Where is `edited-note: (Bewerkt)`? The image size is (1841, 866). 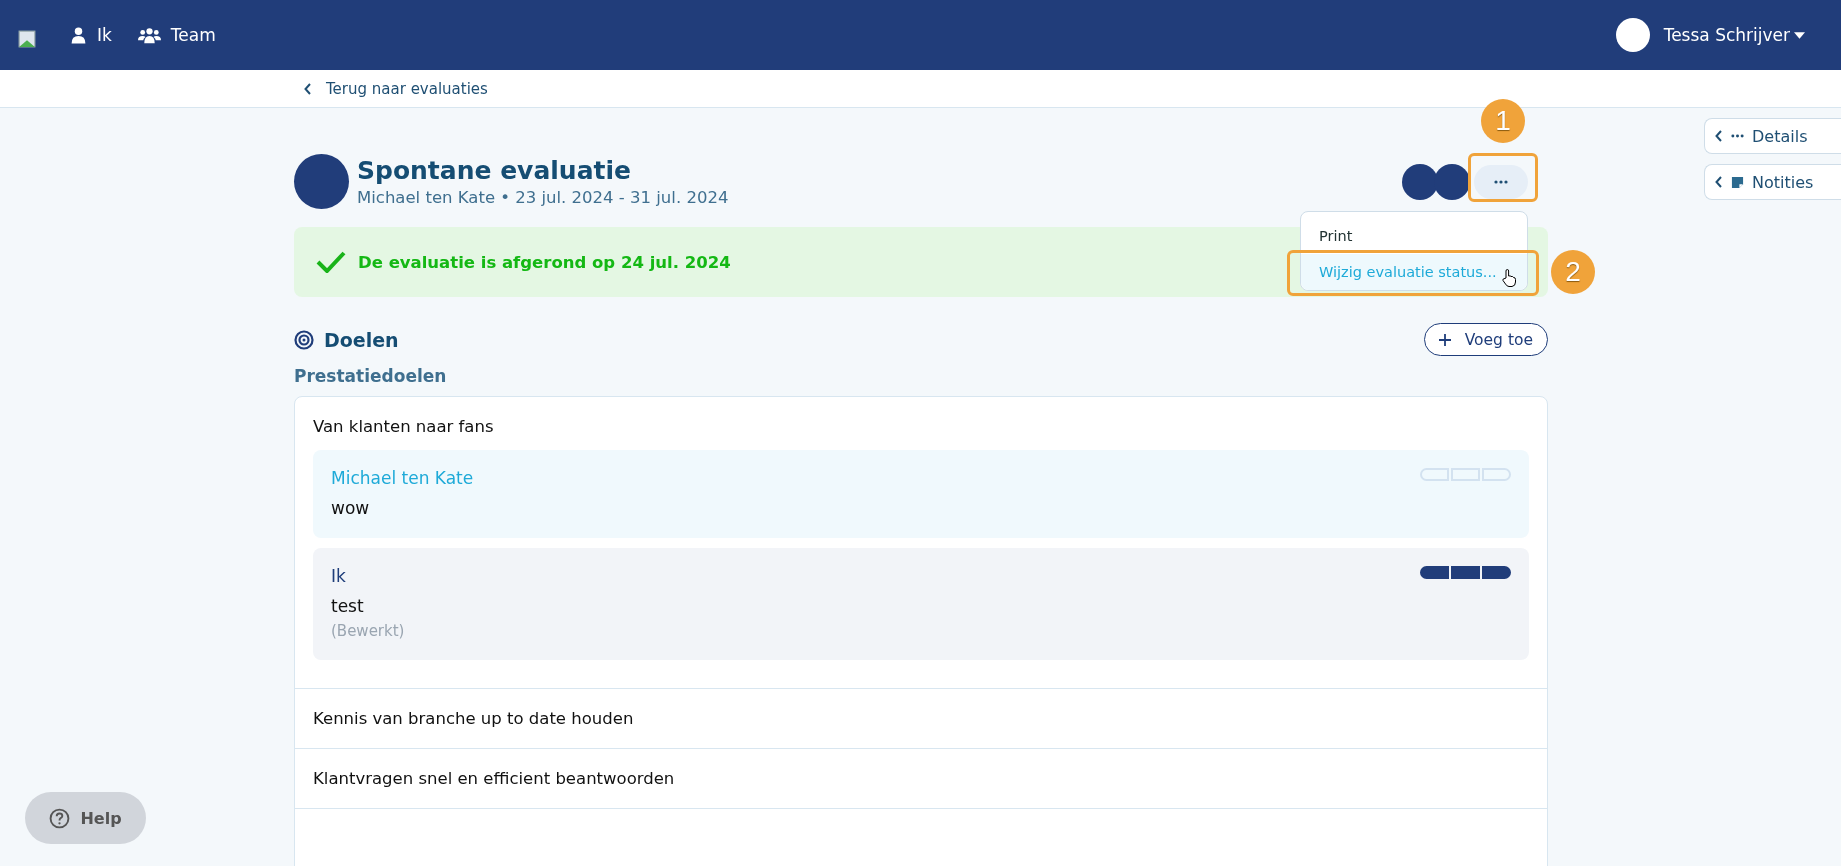 edited-note: (Bewerkt) is located at coordinates (368, 631).